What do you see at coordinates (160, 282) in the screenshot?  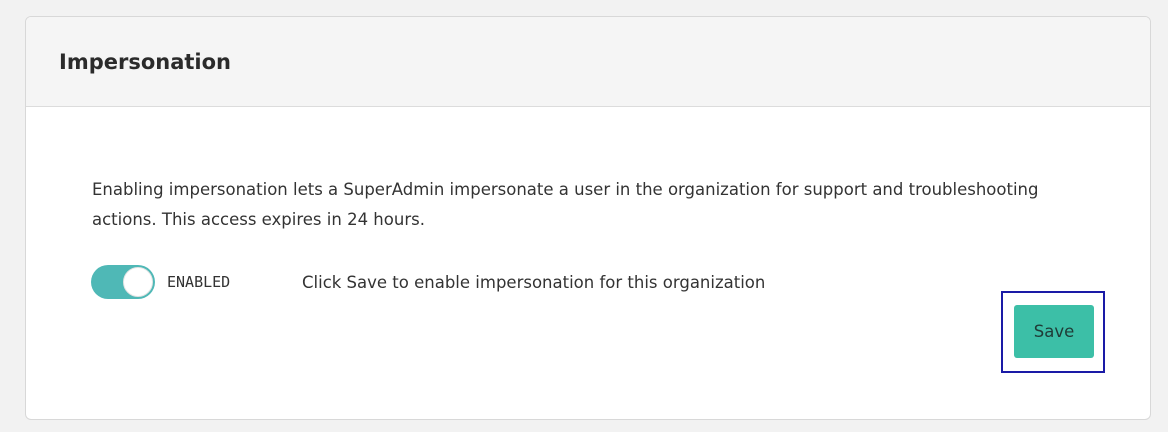 I see `impersonation-toggle-row: ENABLED` at bounding box center [160, 282].